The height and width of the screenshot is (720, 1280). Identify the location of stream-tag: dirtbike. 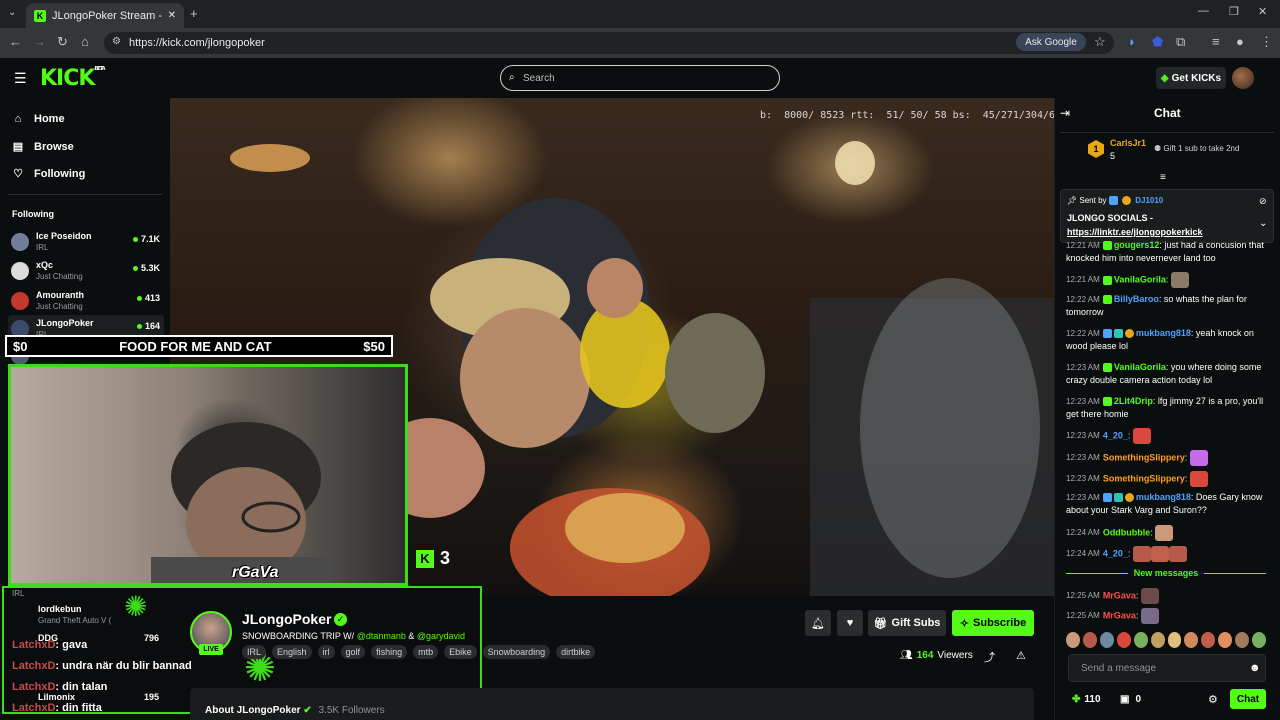
(576, 652).